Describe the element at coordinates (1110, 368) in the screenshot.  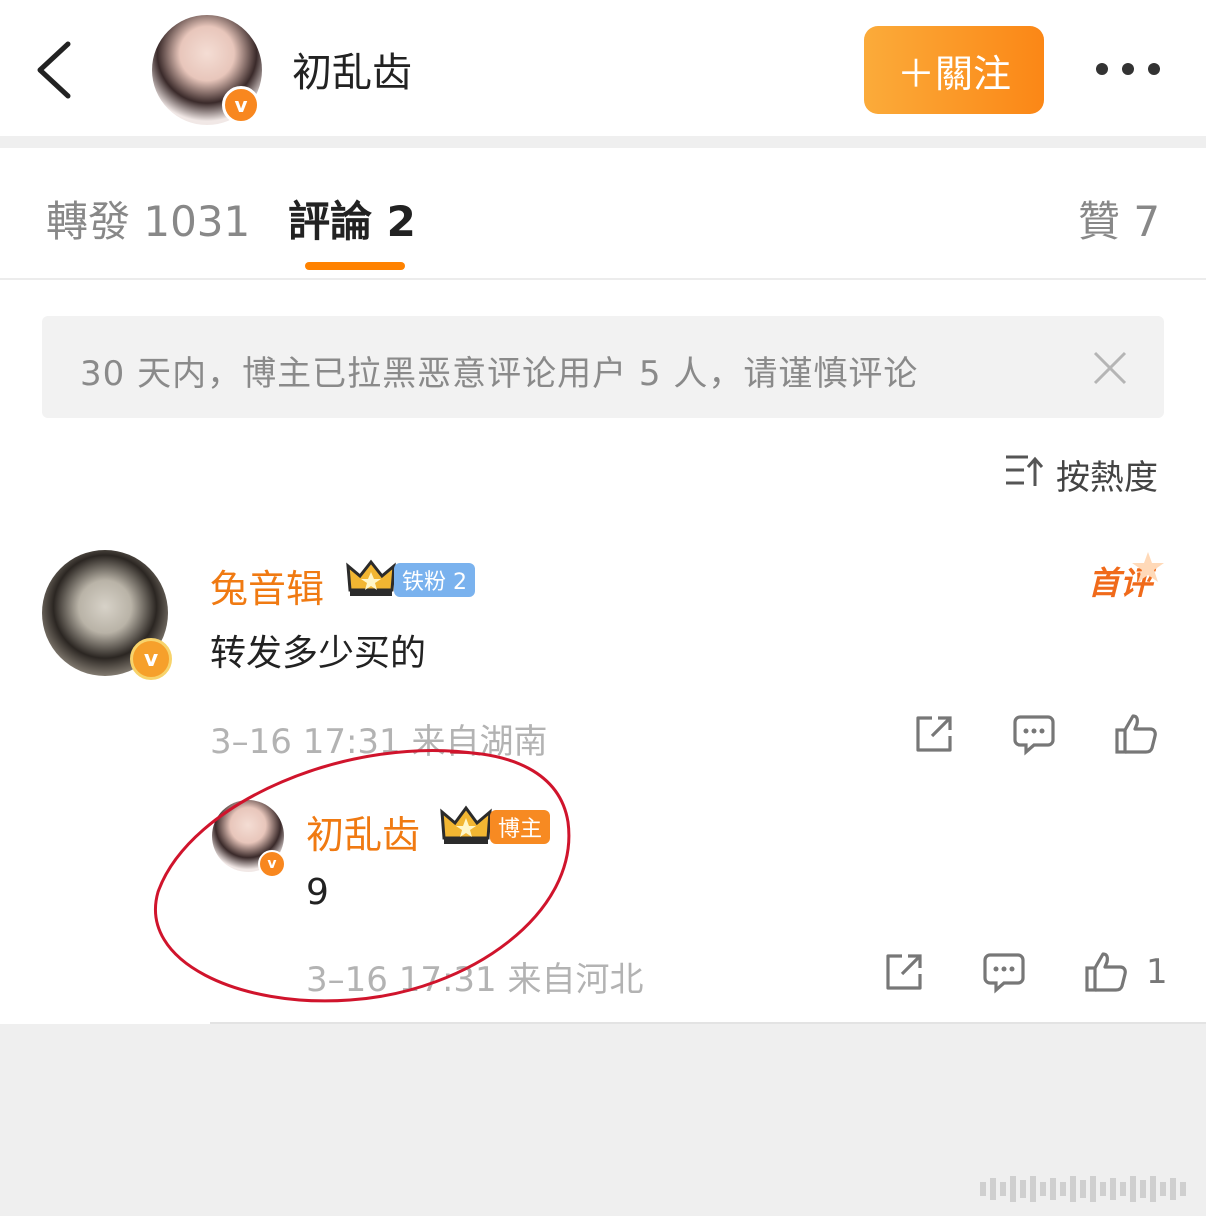
I see `close-icon` at that location.